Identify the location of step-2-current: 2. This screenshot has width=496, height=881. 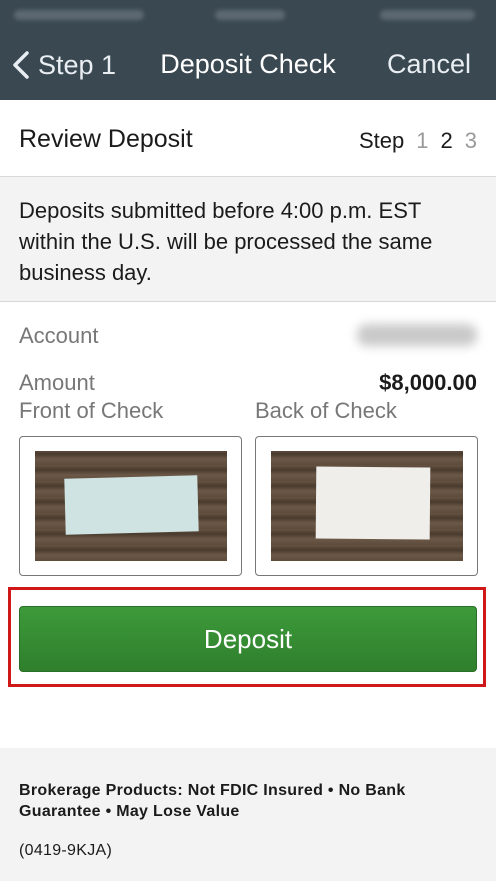
(446, 140).